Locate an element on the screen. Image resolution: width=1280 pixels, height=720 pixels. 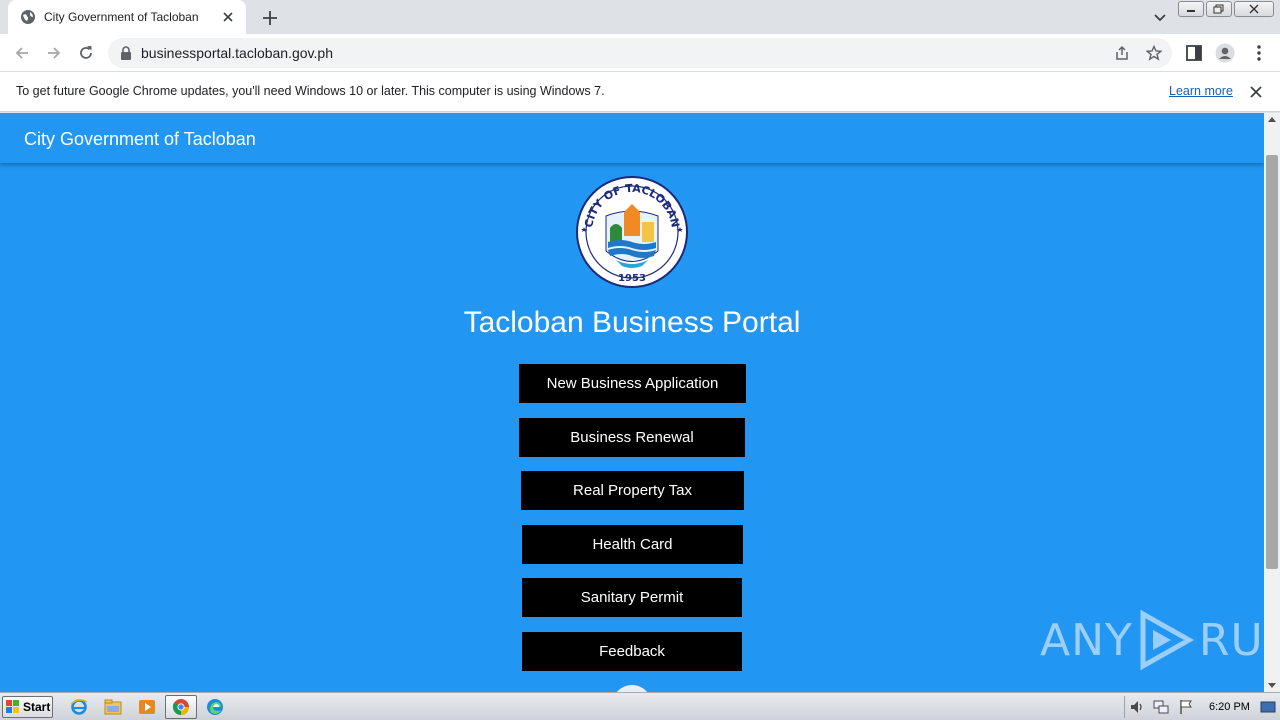
volume-icon is located at coordinates (1137, 707).